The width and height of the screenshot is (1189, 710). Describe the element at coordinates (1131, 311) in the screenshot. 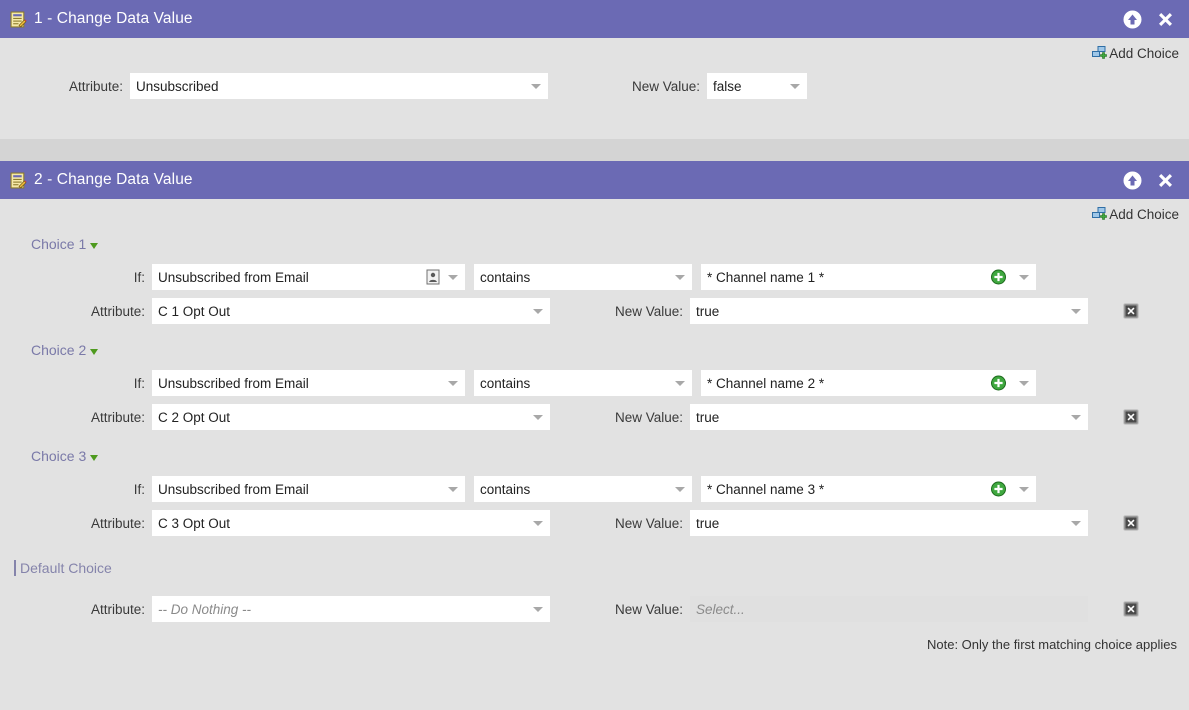

I see `choice-1-delete-button` at that location.